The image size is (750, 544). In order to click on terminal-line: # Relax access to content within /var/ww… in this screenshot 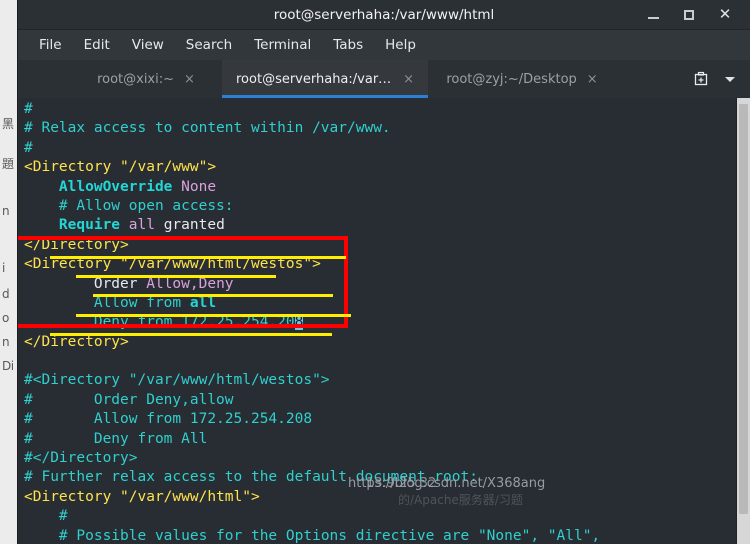, I will do `click(380, 128)`.